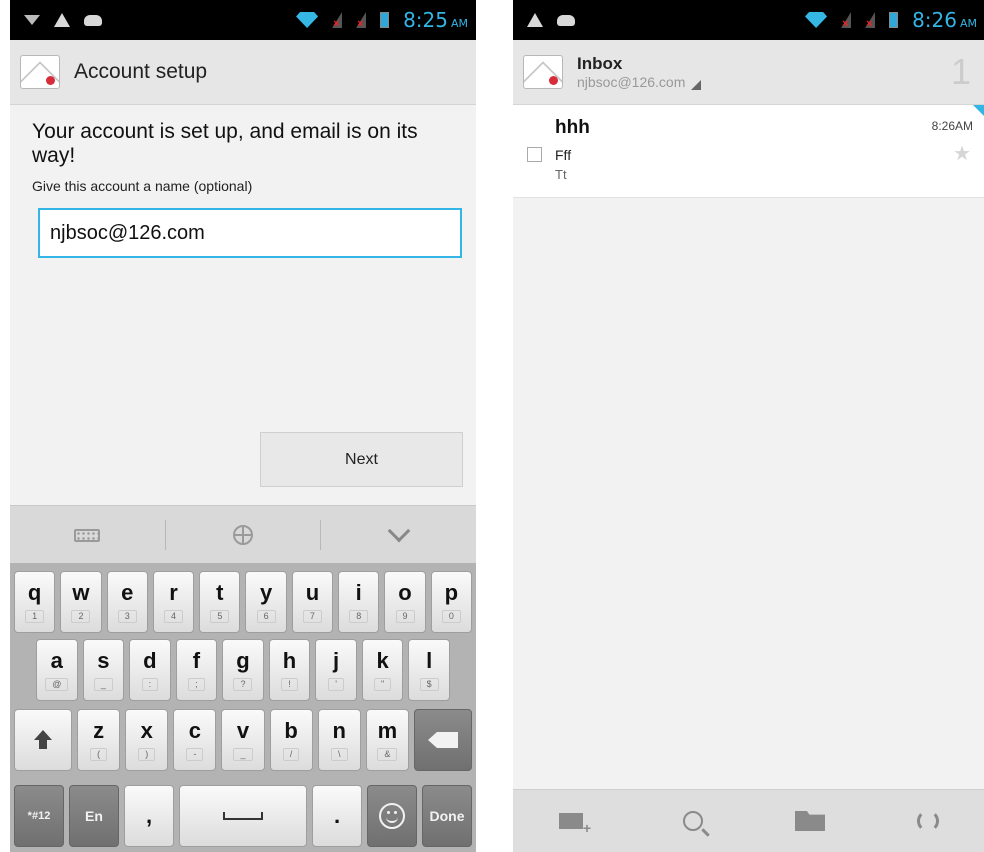 Image resolution: width=984 pixels, height=852 pixels. I want to click on star-icon: ★, so click(962, 153).